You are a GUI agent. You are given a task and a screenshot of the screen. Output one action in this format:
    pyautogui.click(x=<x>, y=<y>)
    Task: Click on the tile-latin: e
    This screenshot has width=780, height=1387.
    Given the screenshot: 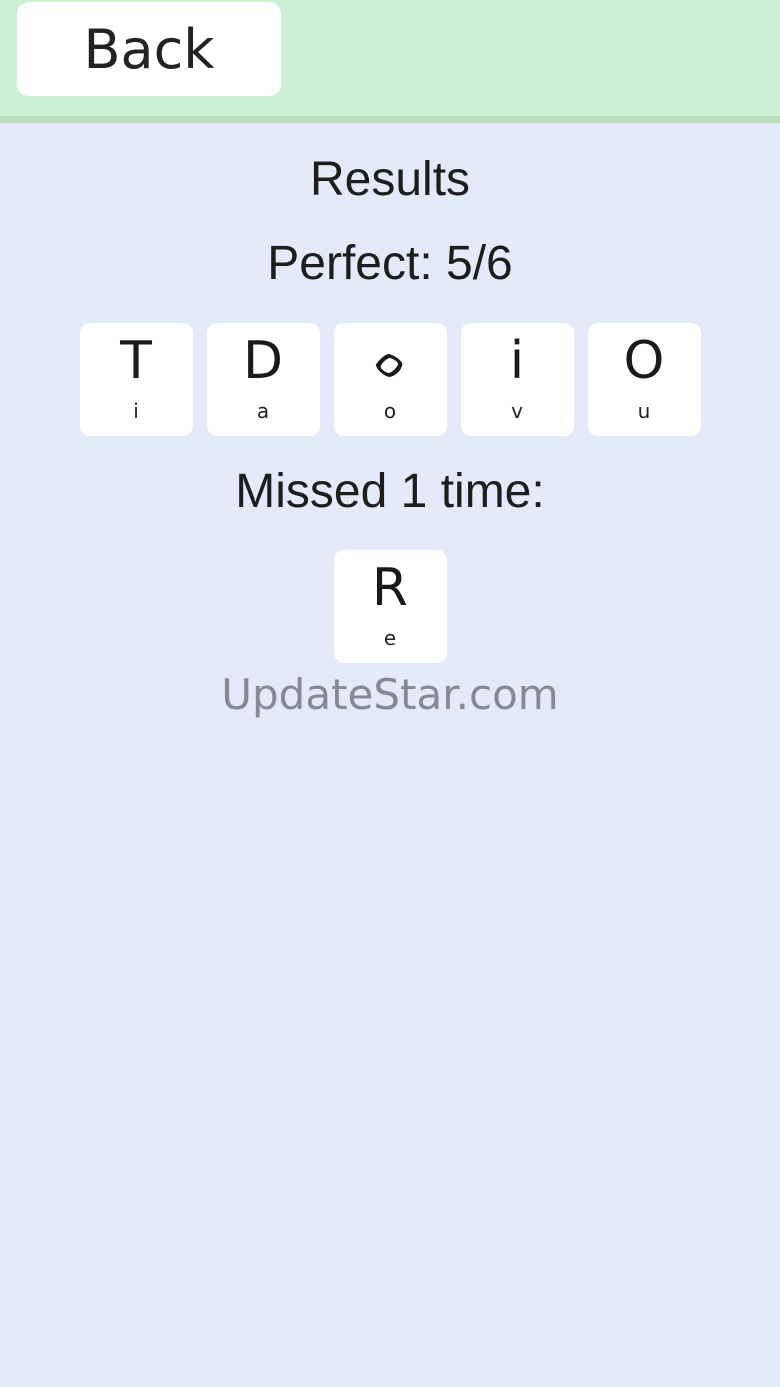 What is the action you would take?
    pyautogui.click(x=390, y=638)
    